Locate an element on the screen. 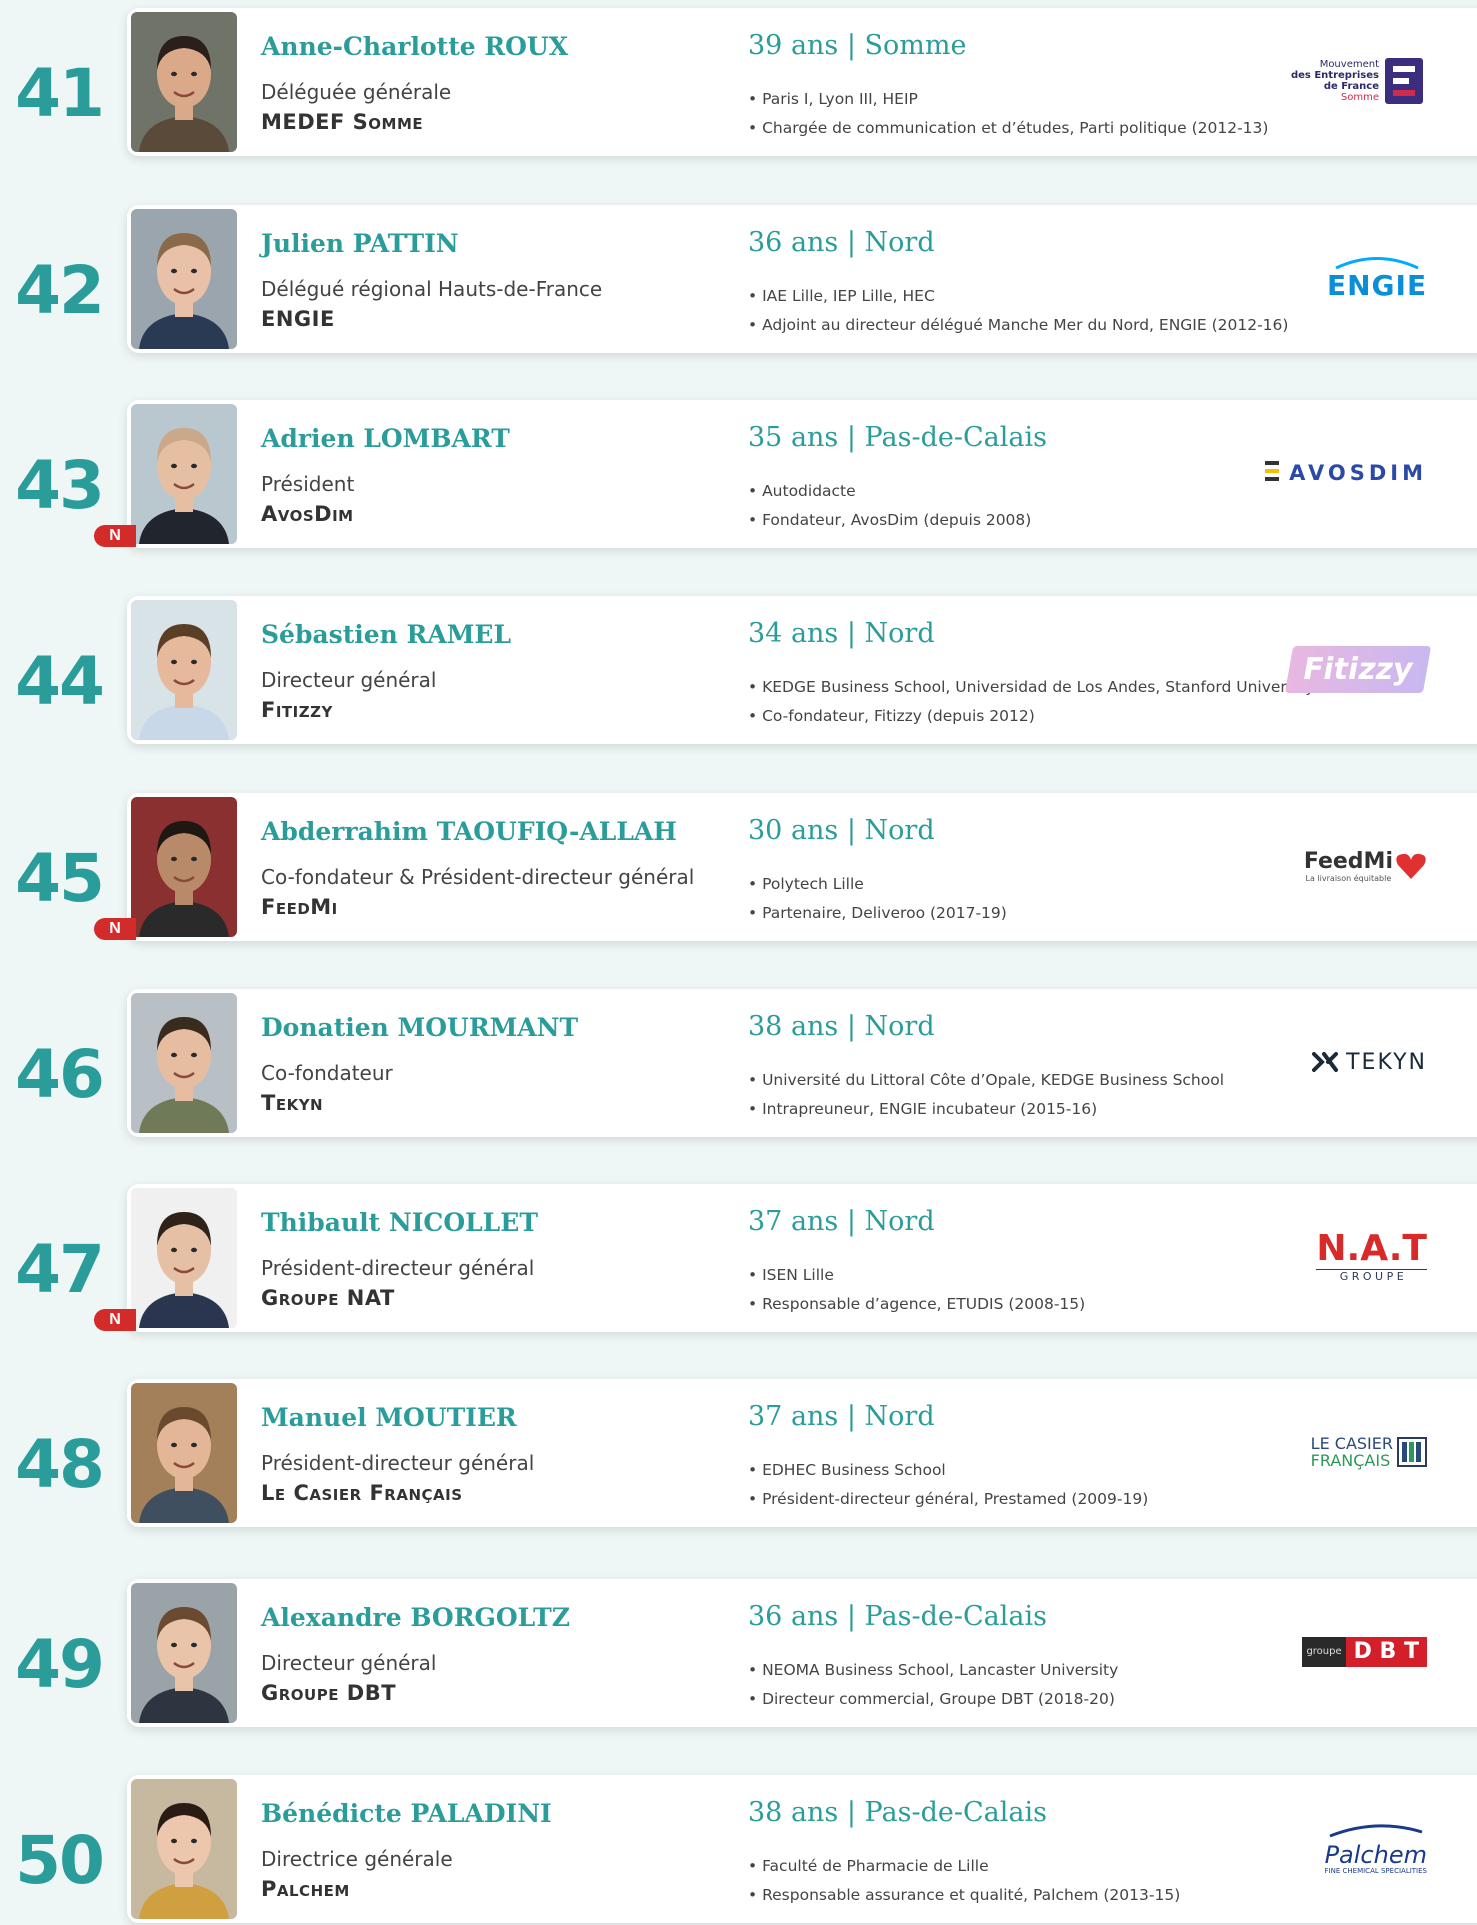 This screenshot has width=1477, height=1925. logo-subtext: FINE CHEMICAL SPECIALITIES is located at coordinates (1375, 1870).